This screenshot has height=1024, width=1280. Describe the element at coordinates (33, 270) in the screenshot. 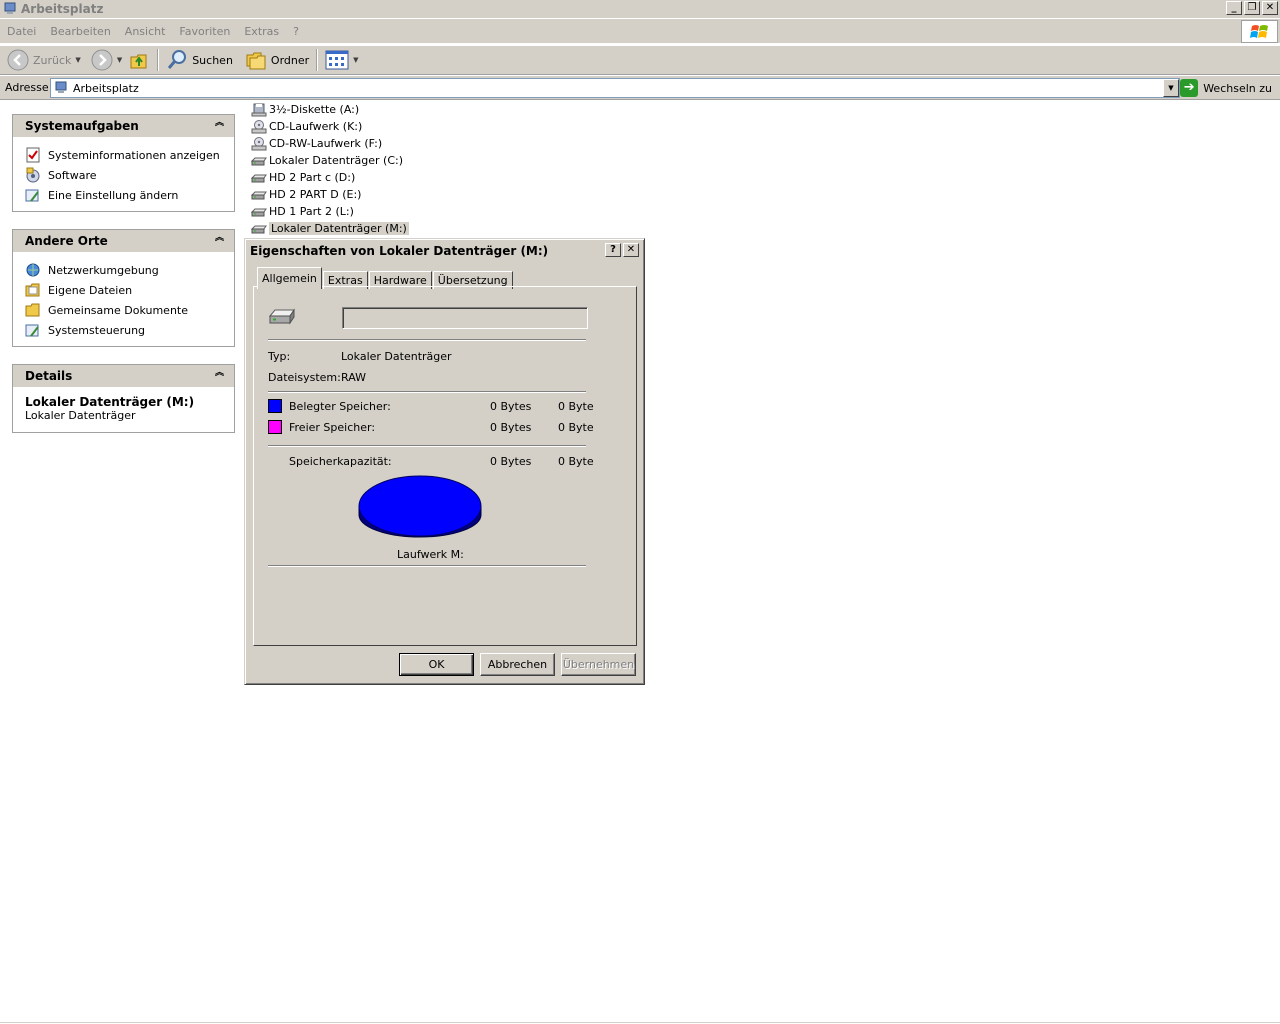

I see `network-icon` at that location.